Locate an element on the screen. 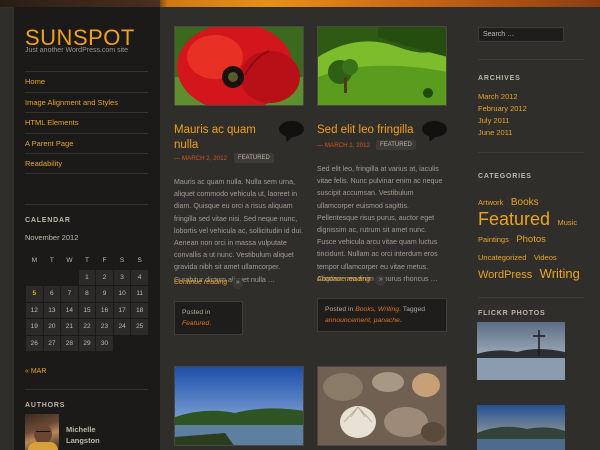  post-footer: Posted in Featured. is located at coordinates (208, 318).